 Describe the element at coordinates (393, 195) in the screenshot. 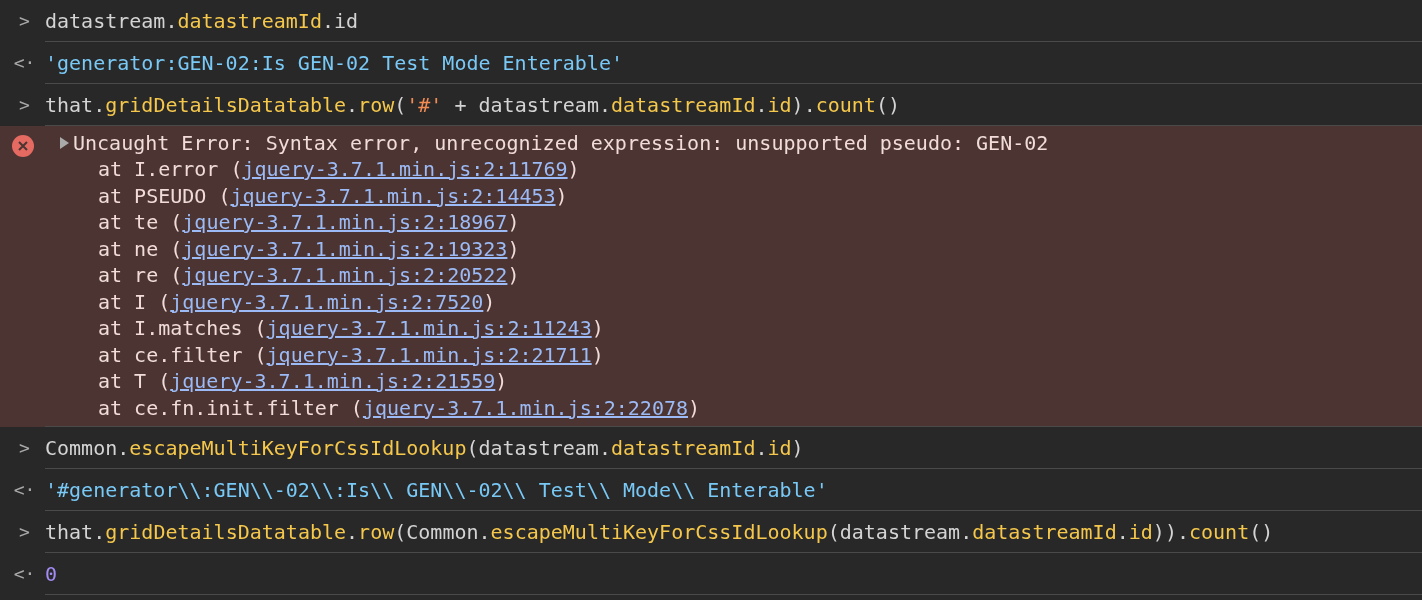

I see `source-link: jquery-3.7.1.min.js:2:14453` at that location.